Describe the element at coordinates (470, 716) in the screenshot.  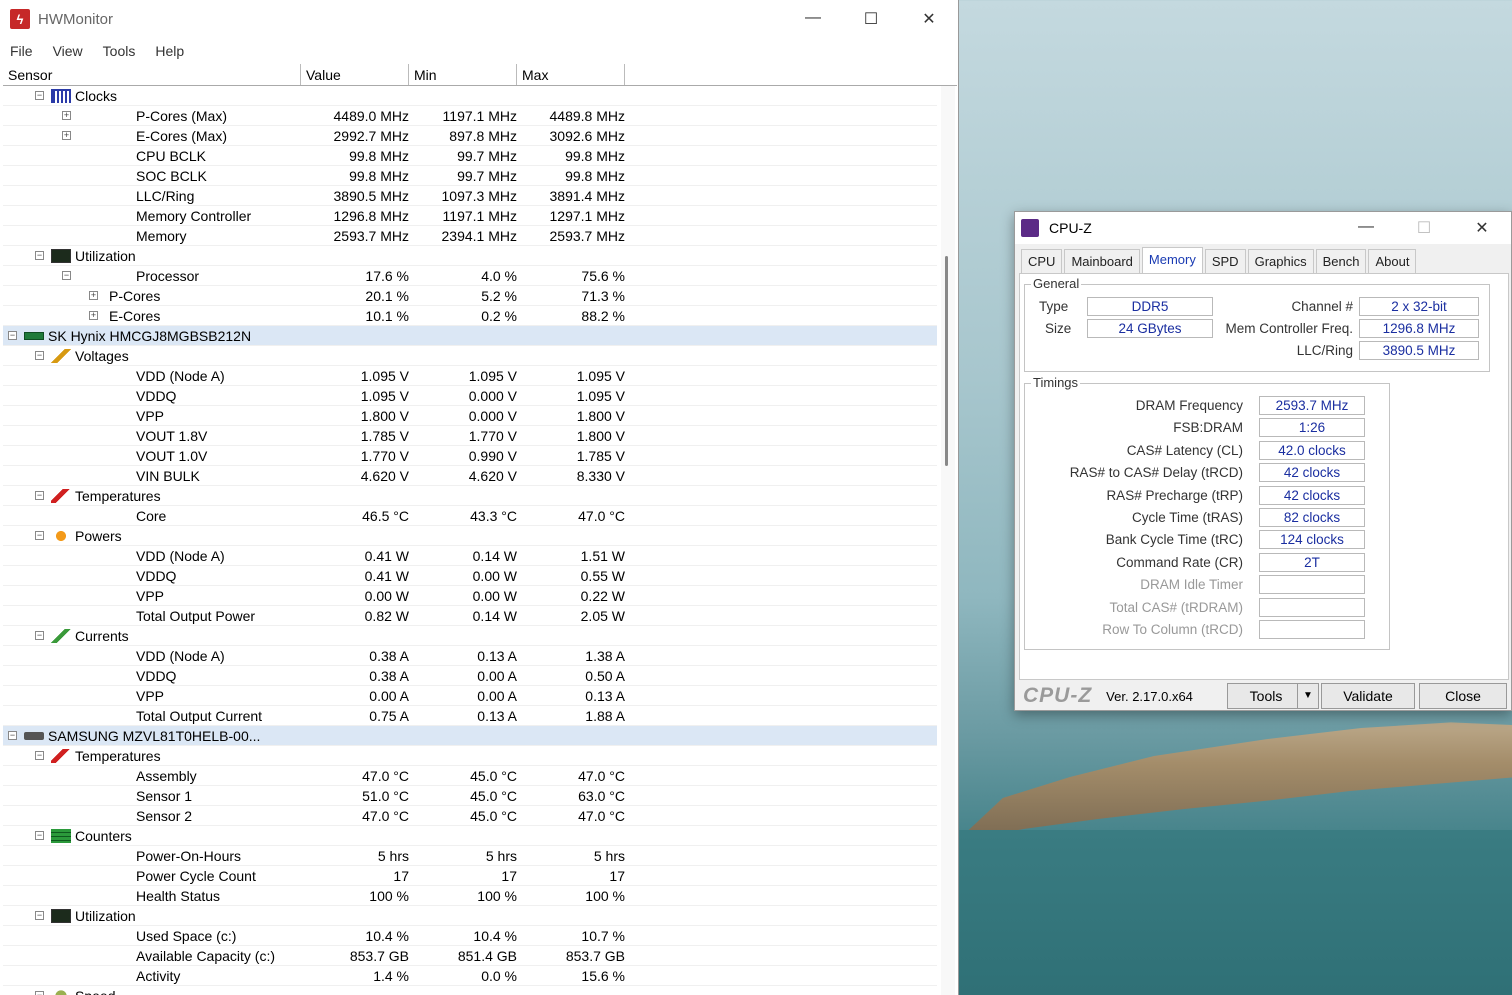
I see `sensor-row: Total Output Current 0.75 A 0.13 A 1.88 A` at that location.